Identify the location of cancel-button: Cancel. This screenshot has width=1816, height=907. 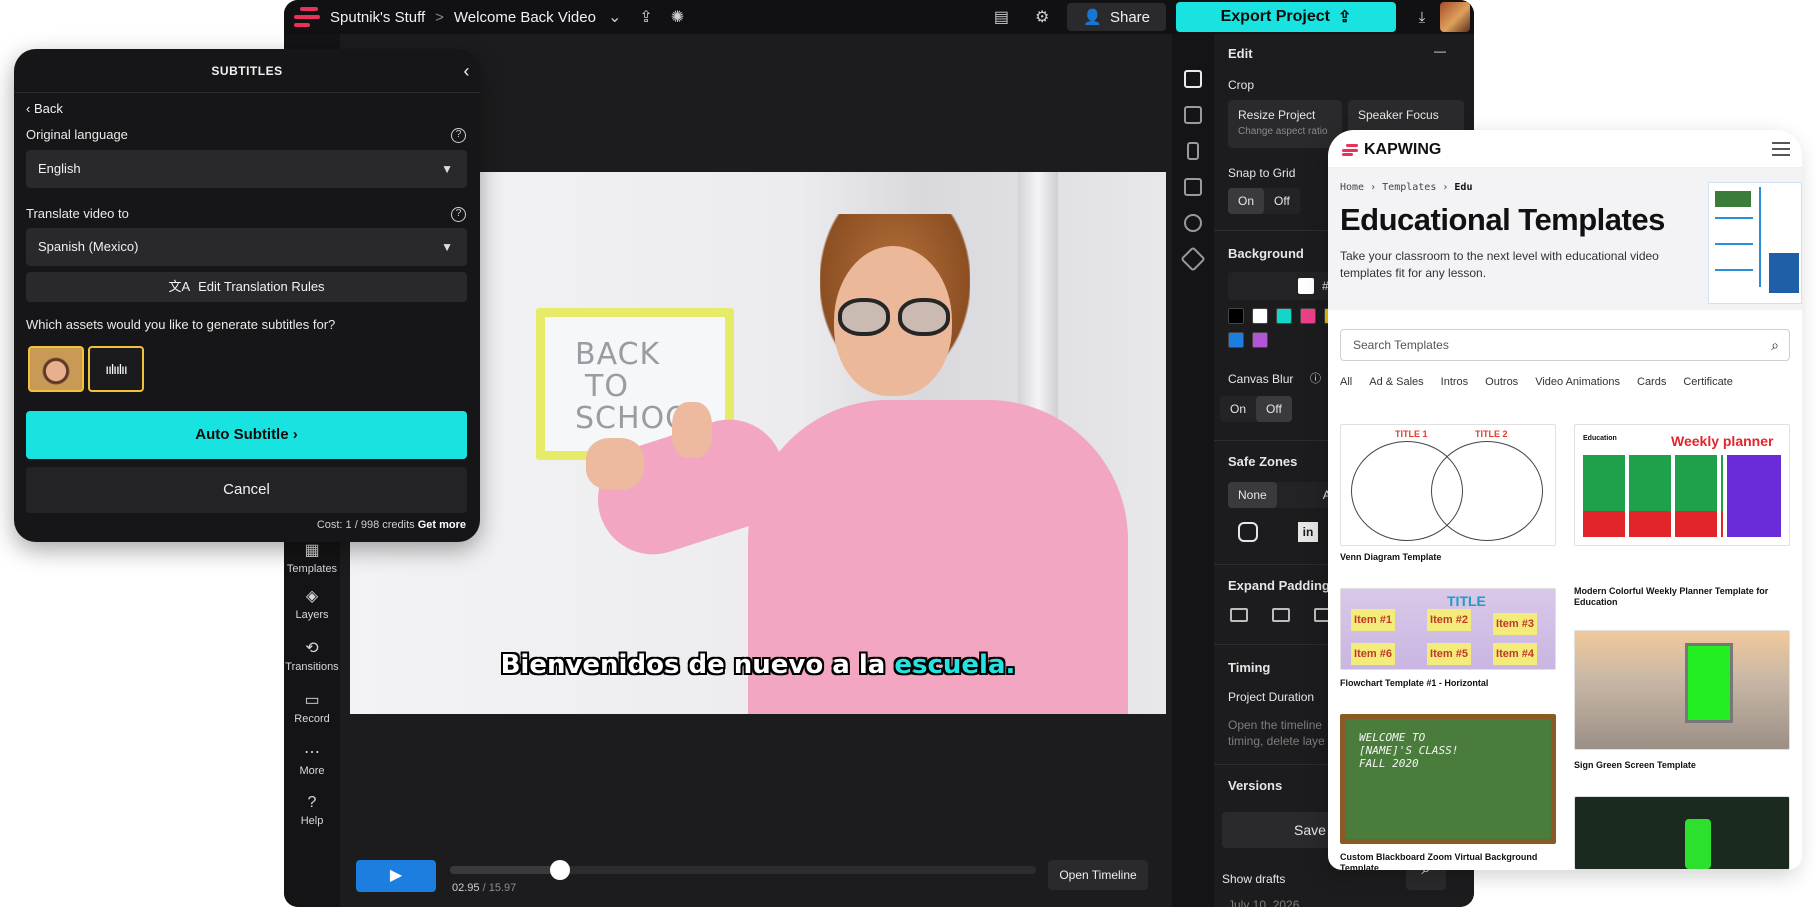
(246, 490).